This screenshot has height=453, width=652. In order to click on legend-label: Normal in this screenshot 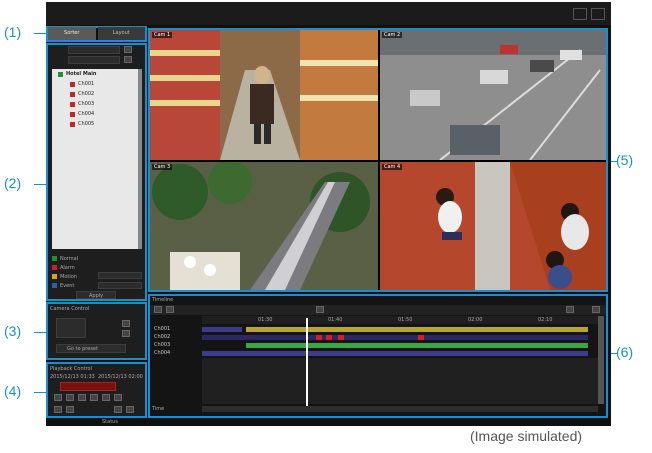, I will do `click(69, 258)`.